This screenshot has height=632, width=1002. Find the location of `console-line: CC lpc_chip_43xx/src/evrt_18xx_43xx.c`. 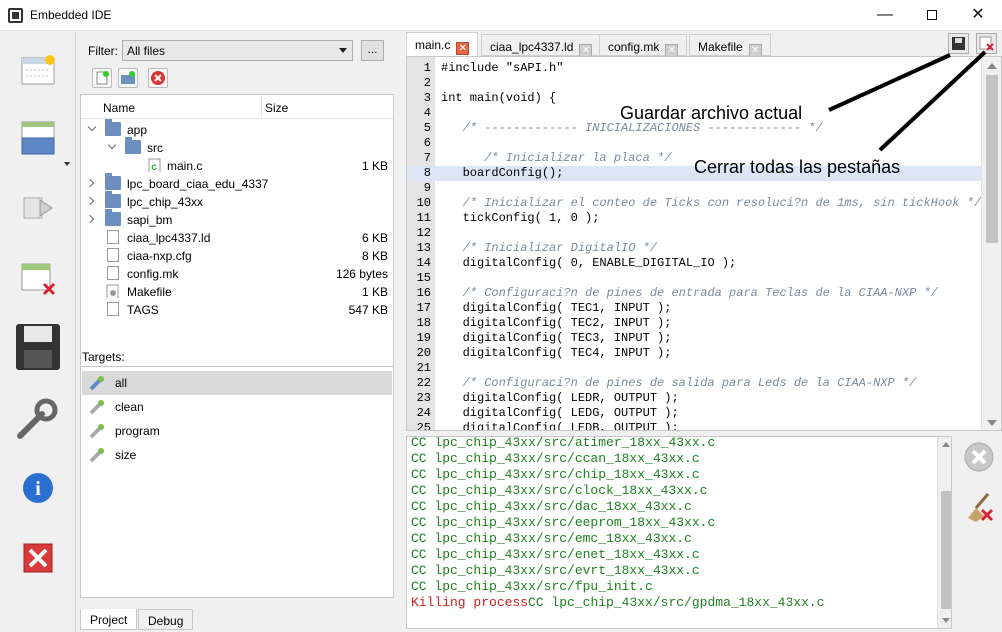

console-line: CC lpc_chip_43xx/src/evrt_18xx_43xx.c is located at coordinates (555, 570).